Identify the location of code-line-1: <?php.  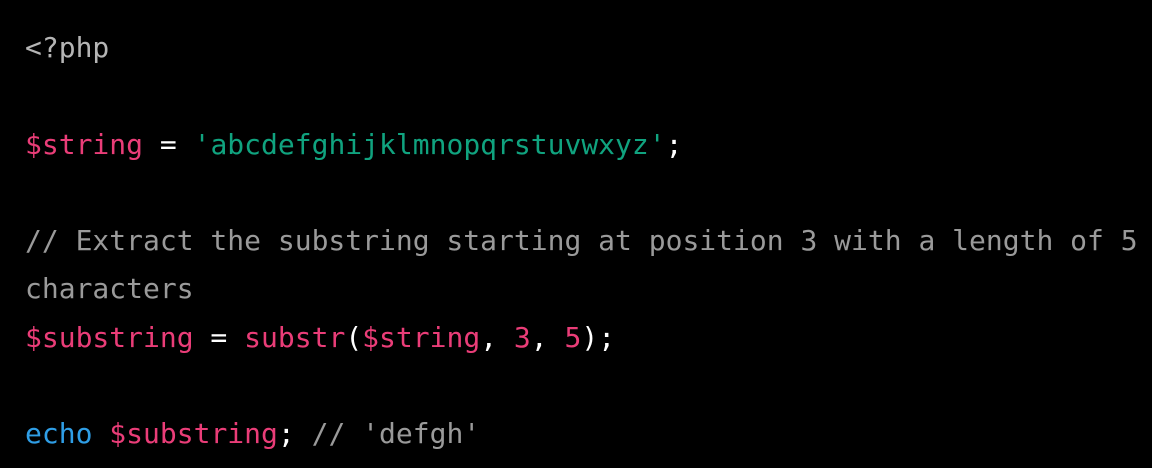
(588, 48).